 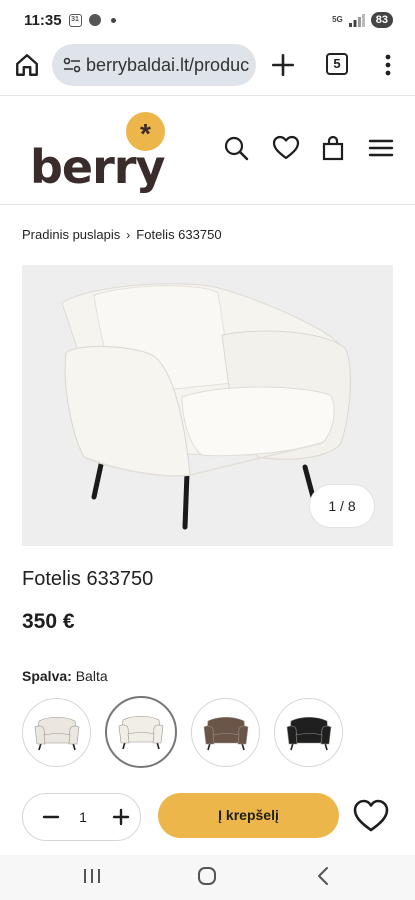 I want to click on browser-toolbar: berrybaldai.lt/produc 5, so click(x=207, y=65).